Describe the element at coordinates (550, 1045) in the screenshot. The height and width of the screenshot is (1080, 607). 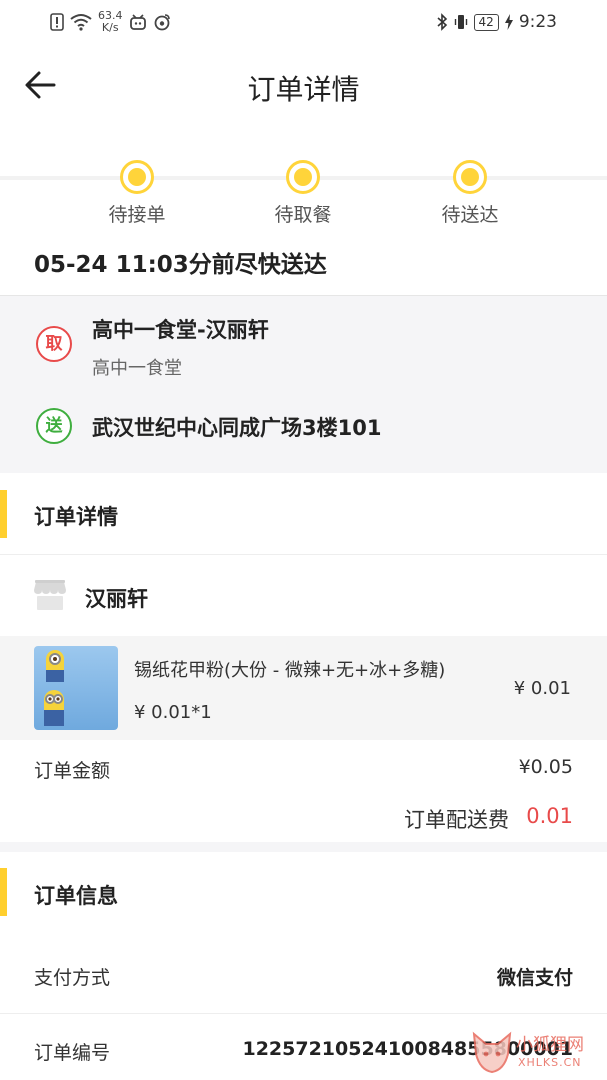
I see `watermark-text: 小狐狸网` at that location.